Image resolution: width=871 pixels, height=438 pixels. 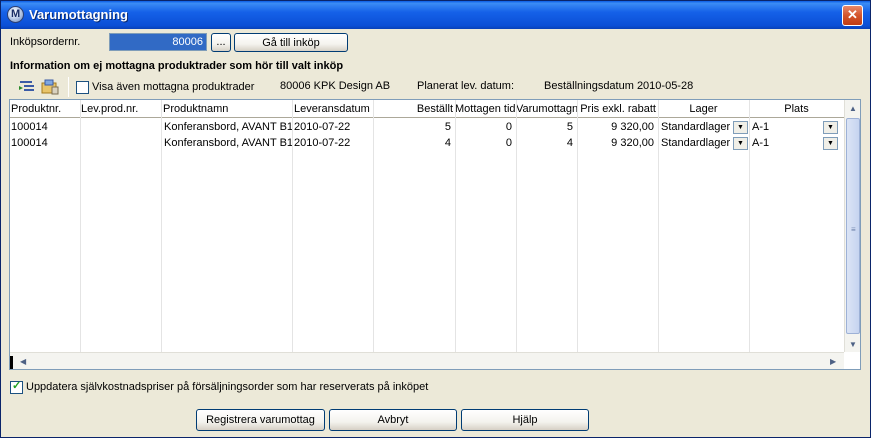 I want to click on col-header-price: Pris exkl. rabatt, so click(x=617, y=109).